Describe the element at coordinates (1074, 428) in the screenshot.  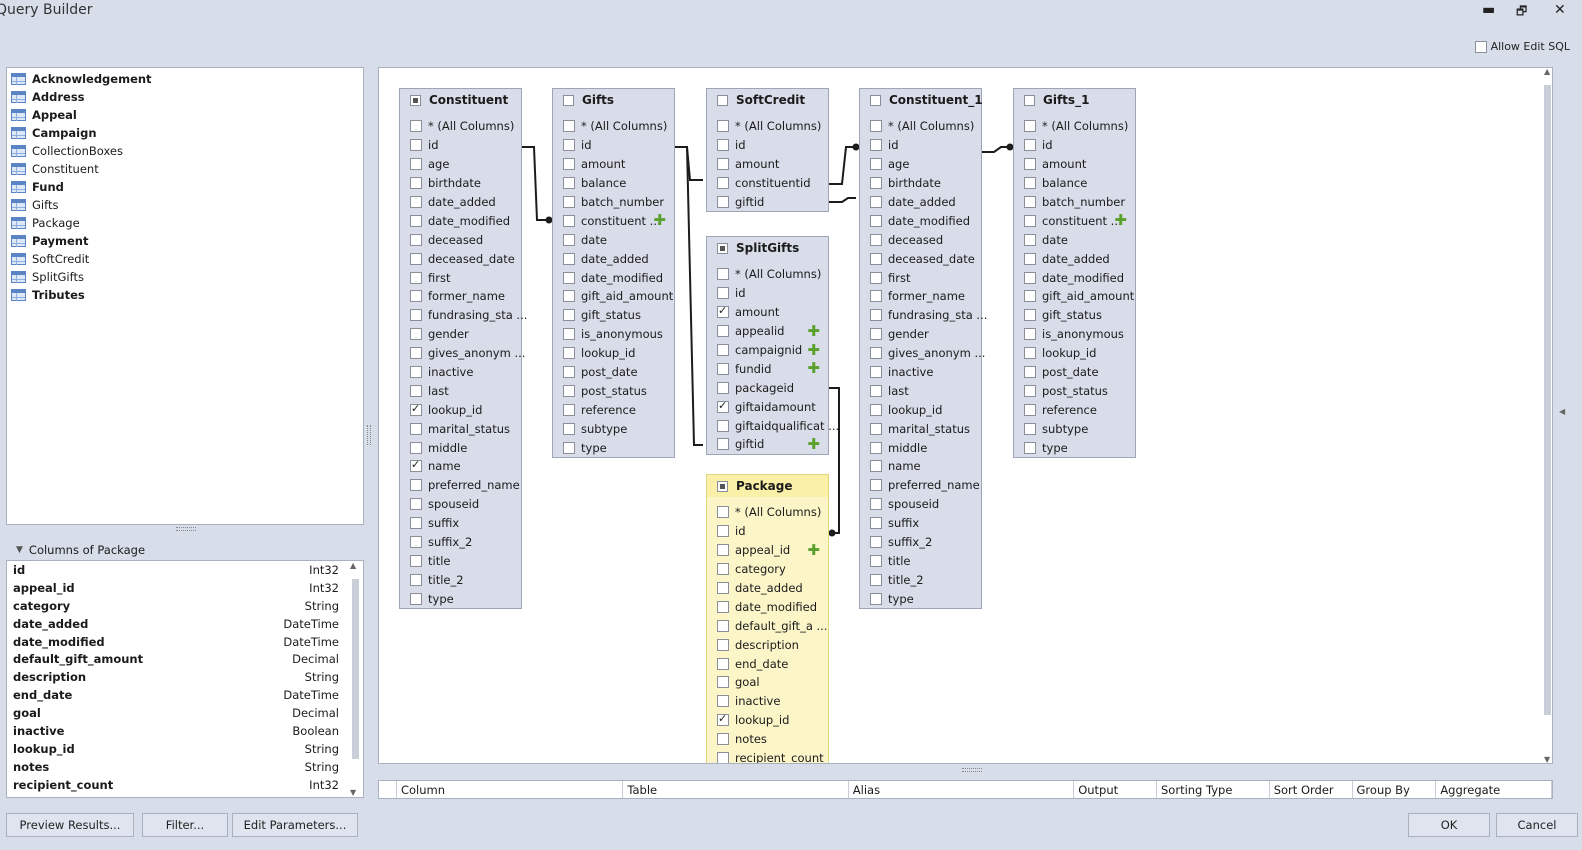
I see `field-row: subtype` at that location.